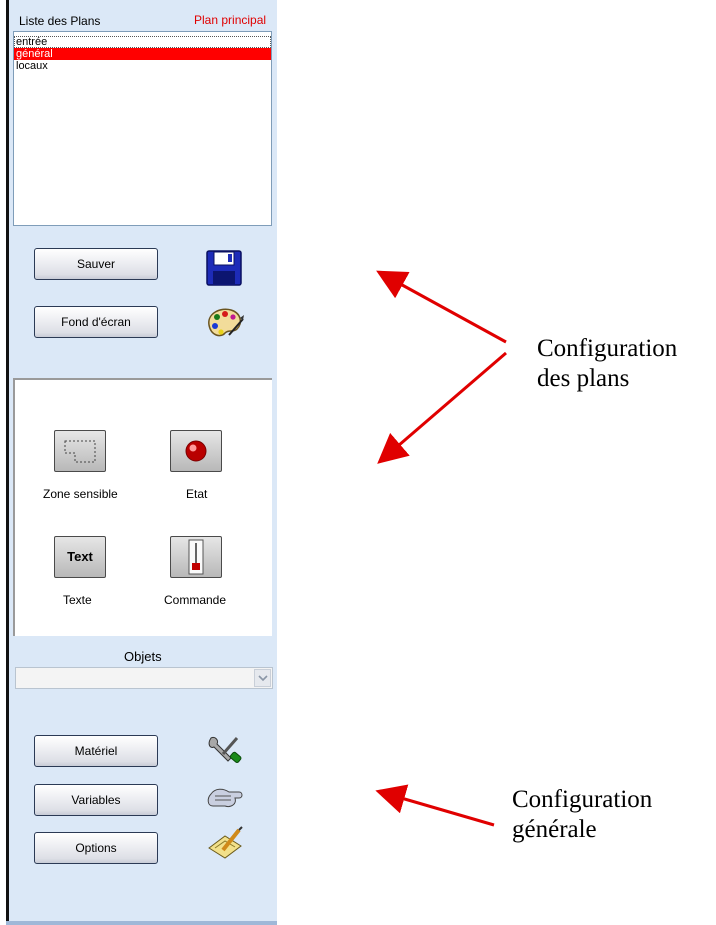  What do you see at coordinates (554, 829) in the screenshot?
I see `general-annotation-line2: générale` at bounding box center [554, 829].